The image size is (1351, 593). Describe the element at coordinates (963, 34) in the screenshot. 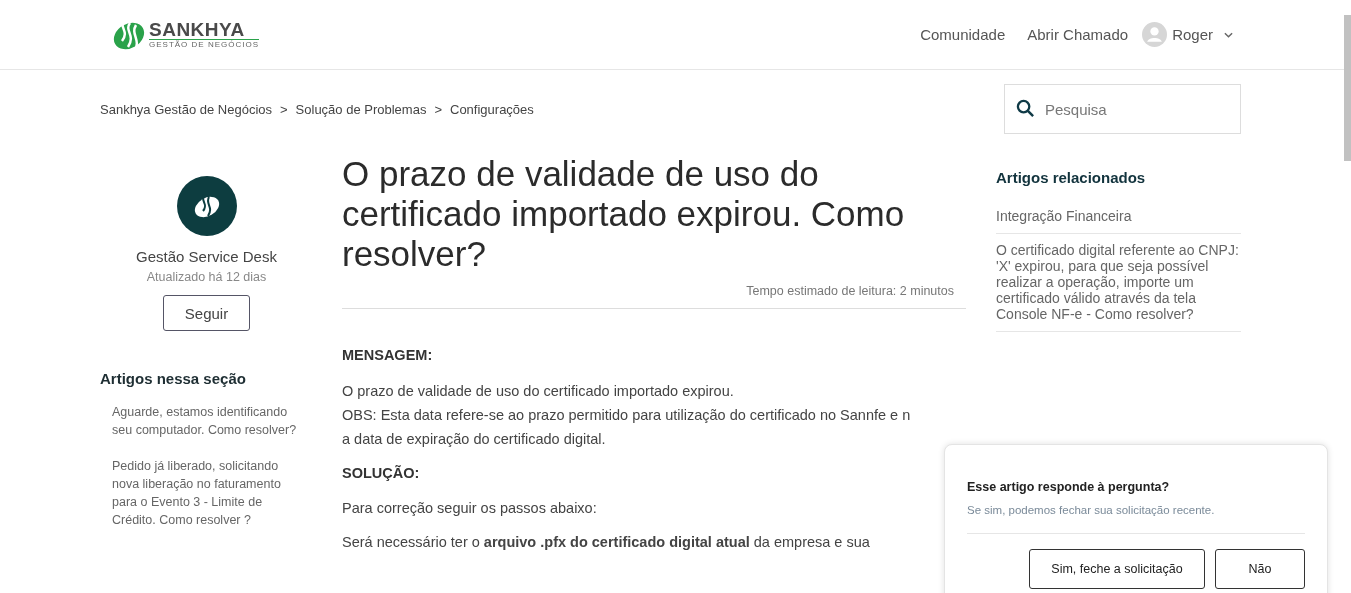

I see `nav-link: Comunidade` at that location.